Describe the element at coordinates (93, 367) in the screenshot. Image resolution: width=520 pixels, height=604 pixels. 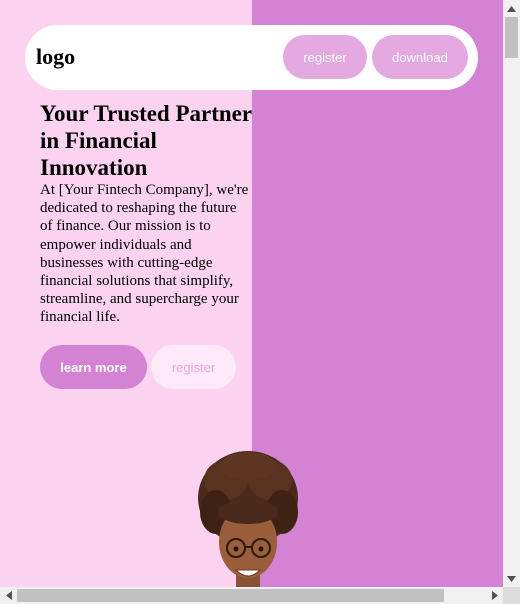
I see `learn-more-button: learn more` at that location.